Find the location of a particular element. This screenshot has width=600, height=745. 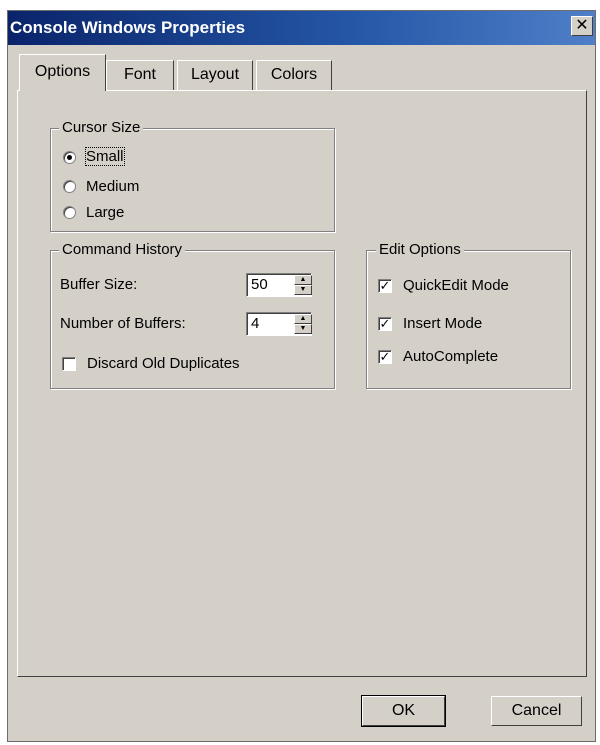

buffer-size-down-button: ▼ is located at coordinates (303, 290).